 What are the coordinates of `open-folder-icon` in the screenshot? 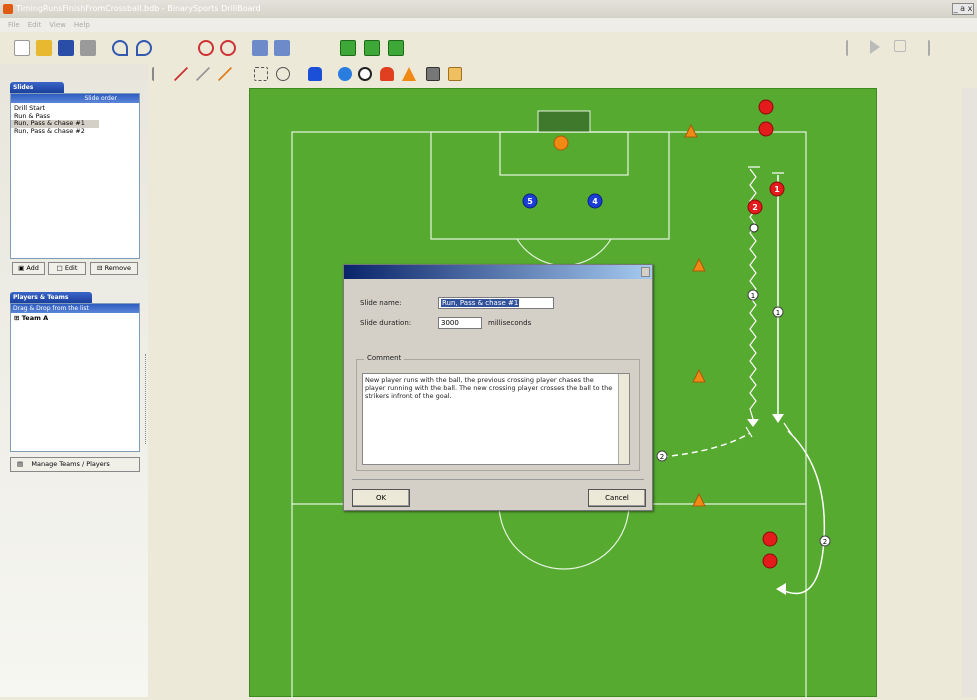 It's located at (44, 48).